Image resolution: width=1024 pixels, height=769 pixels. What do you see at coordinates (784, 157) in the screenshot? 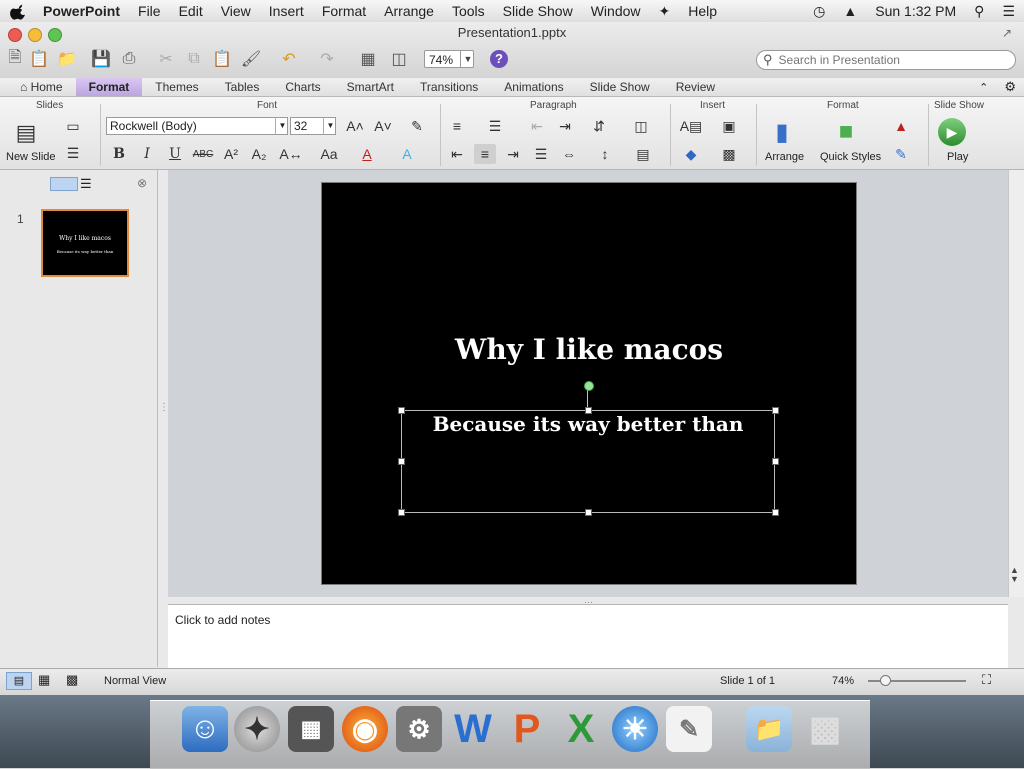
I see `arrange-button: Arrange` at bounding box center [784, 157].